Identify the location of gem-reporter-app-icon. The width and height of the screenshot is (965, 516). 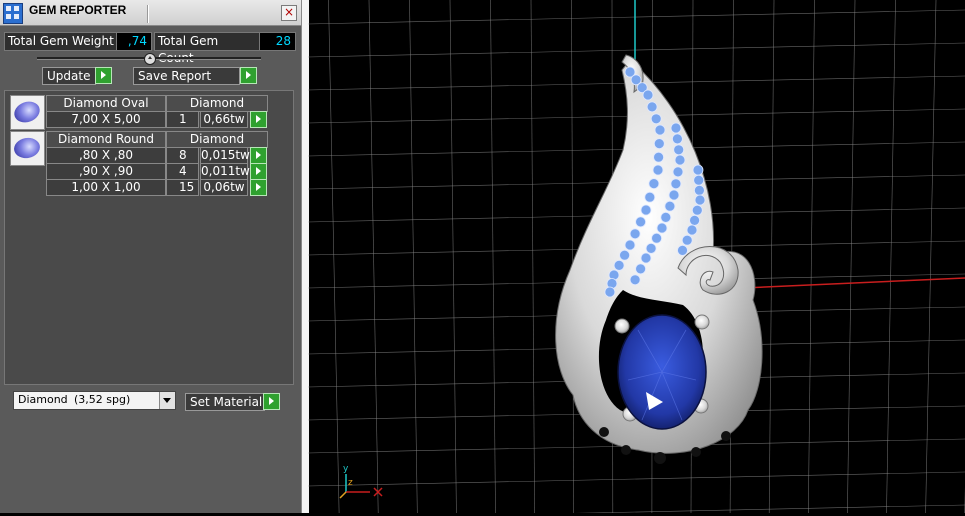
(13, 13).